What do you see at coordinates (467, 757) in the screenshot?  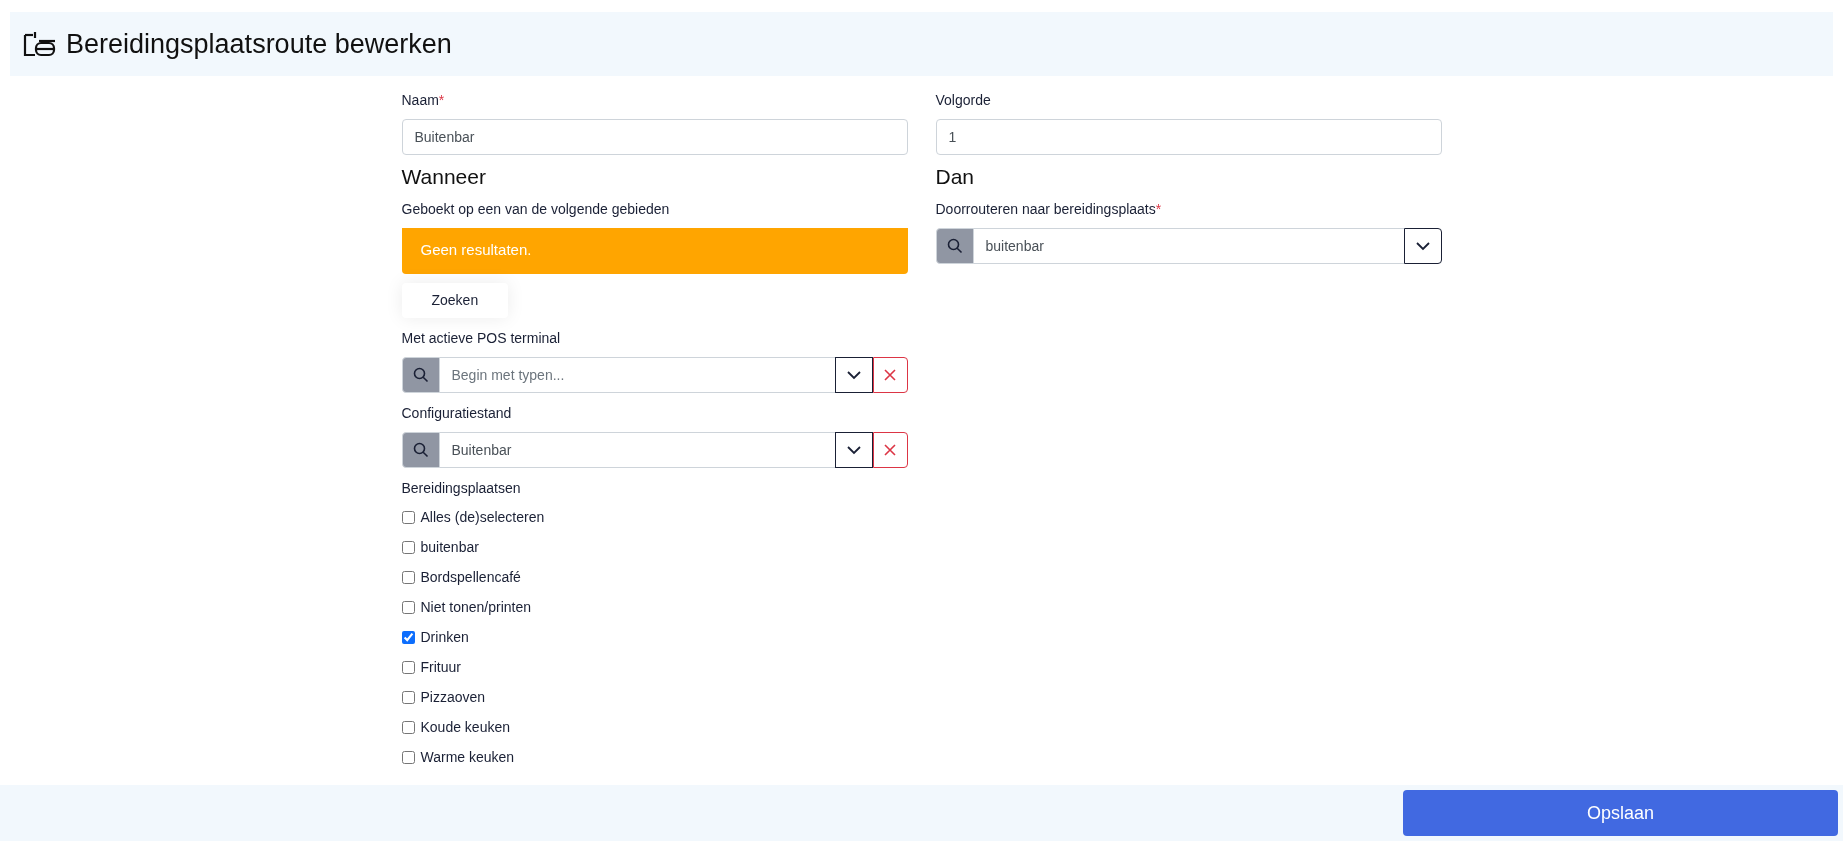 I see `checkbox-label: Warme keuken` at bounding box center [467, 757].